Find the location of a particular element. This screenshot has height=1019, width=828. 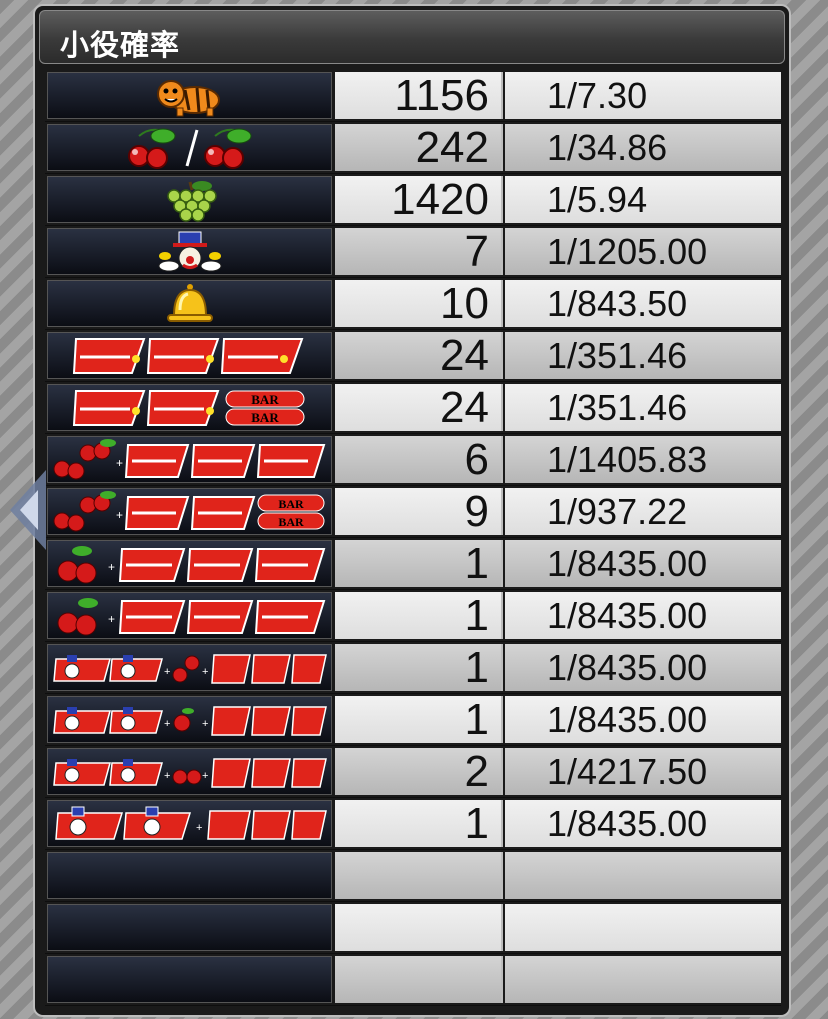

table-row: + 6 1/1405.83 is located at coordinates (413, 460).